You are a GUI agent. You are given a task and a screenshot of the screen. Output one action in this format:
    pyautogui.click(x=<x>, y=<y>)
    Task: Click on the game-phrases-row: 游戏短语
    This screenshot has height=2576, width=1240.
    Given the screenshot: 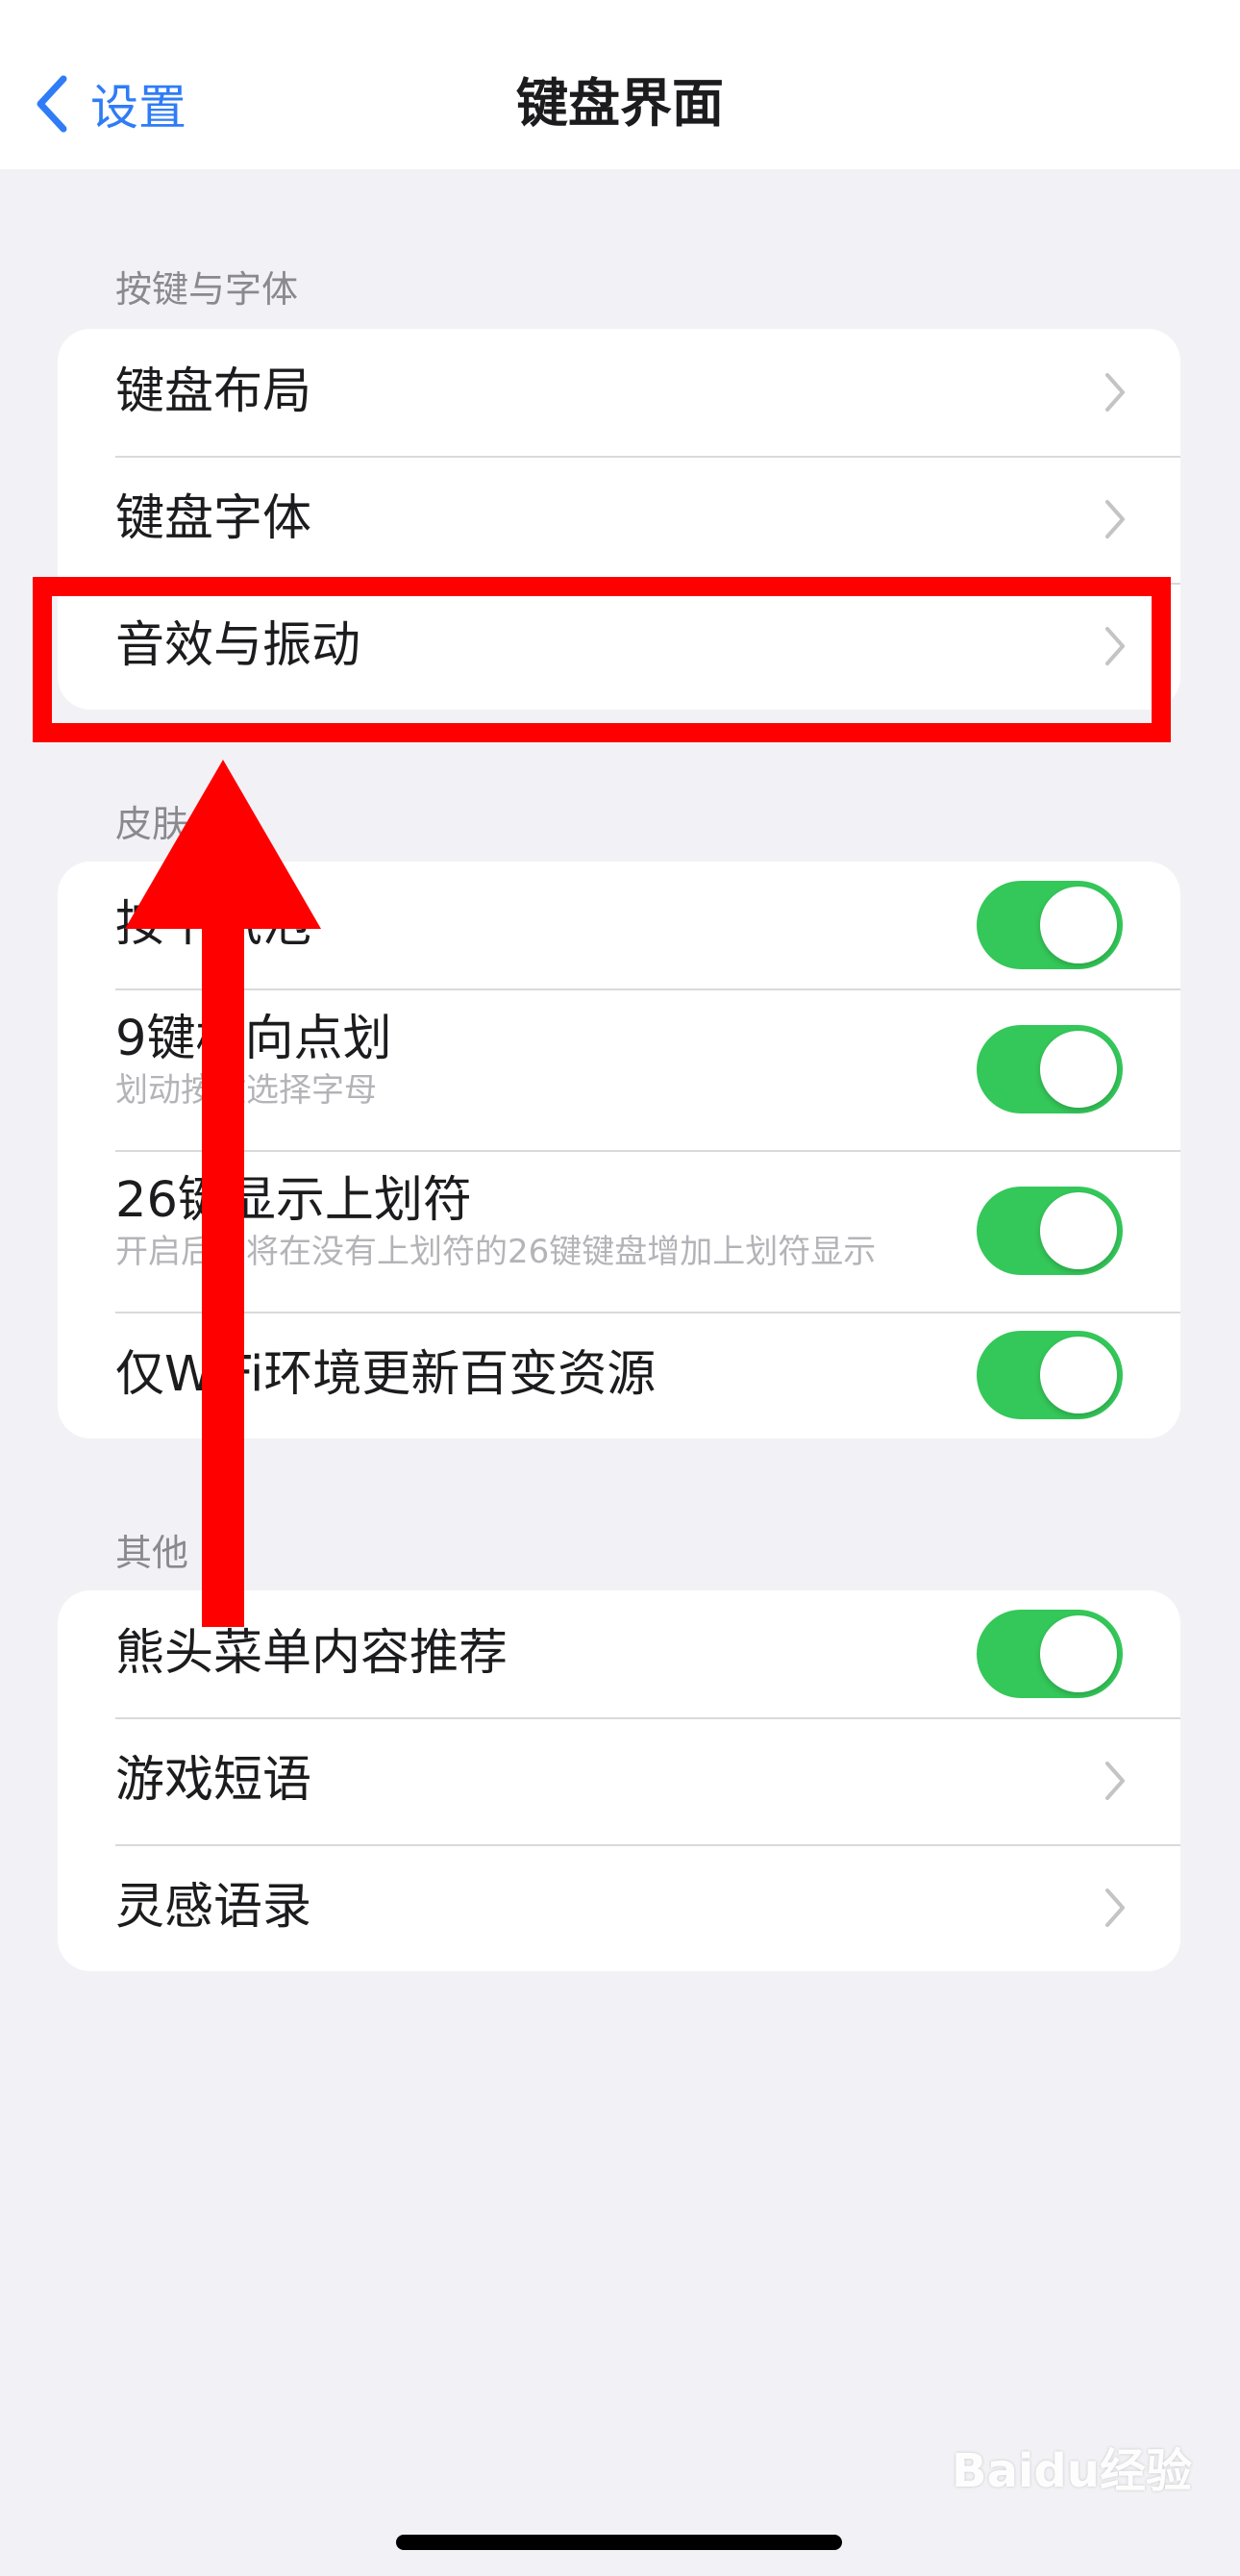 What is the action you would take?
    pyautogui.click(x=619, y=1780)
    